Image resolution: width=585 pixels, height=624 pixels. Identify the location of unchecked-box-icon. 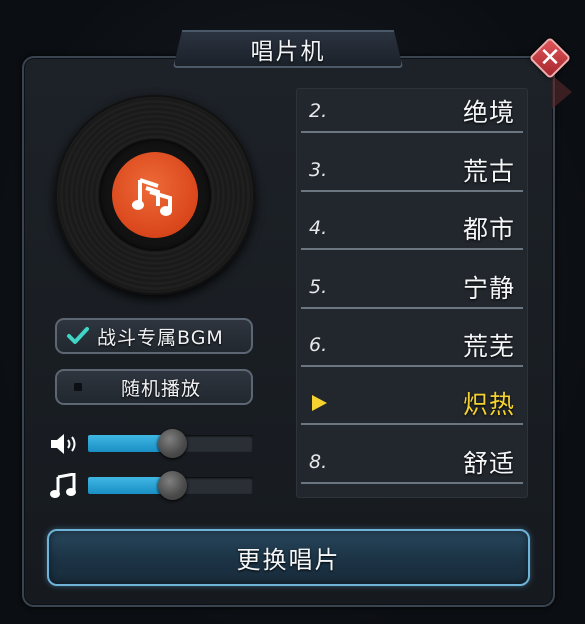
(78, 387).